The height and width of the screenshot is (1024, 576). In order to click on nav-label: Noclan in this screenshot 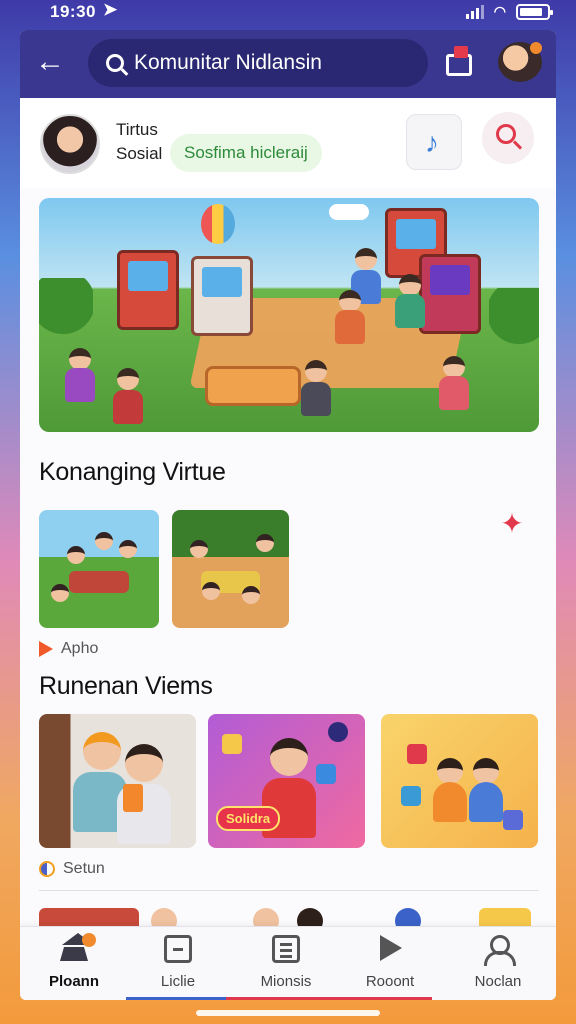, I will do `click(498, 981)`.